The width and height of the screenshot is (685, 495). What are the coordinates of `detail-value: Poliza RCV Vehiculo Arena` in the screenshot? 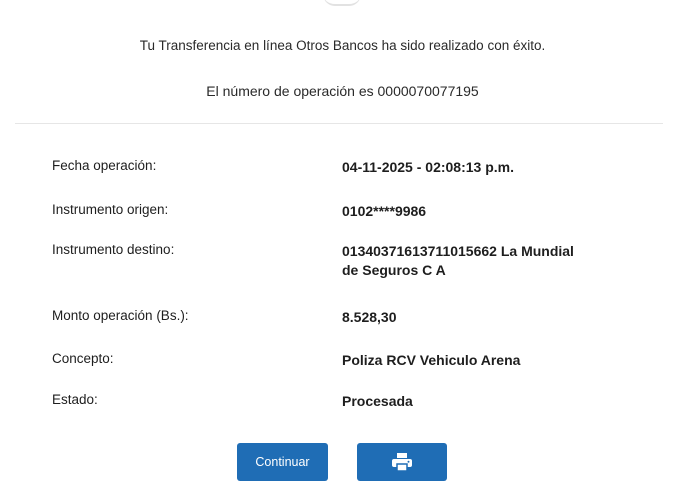 It's located at (431, 360).